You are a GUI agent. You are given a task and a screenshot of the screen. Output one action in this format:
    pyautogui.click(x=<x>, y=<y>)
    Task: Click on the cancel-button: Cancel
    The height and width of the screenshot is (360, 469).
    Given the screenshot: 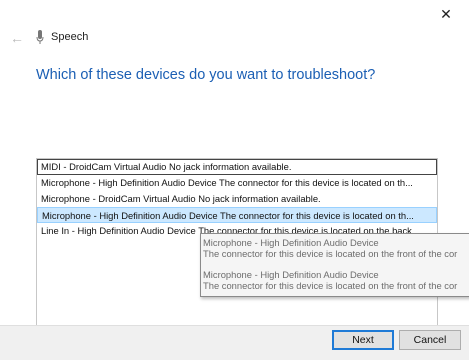 What is the action you would take?
    pyautogui.click(x=430, y=340)
    